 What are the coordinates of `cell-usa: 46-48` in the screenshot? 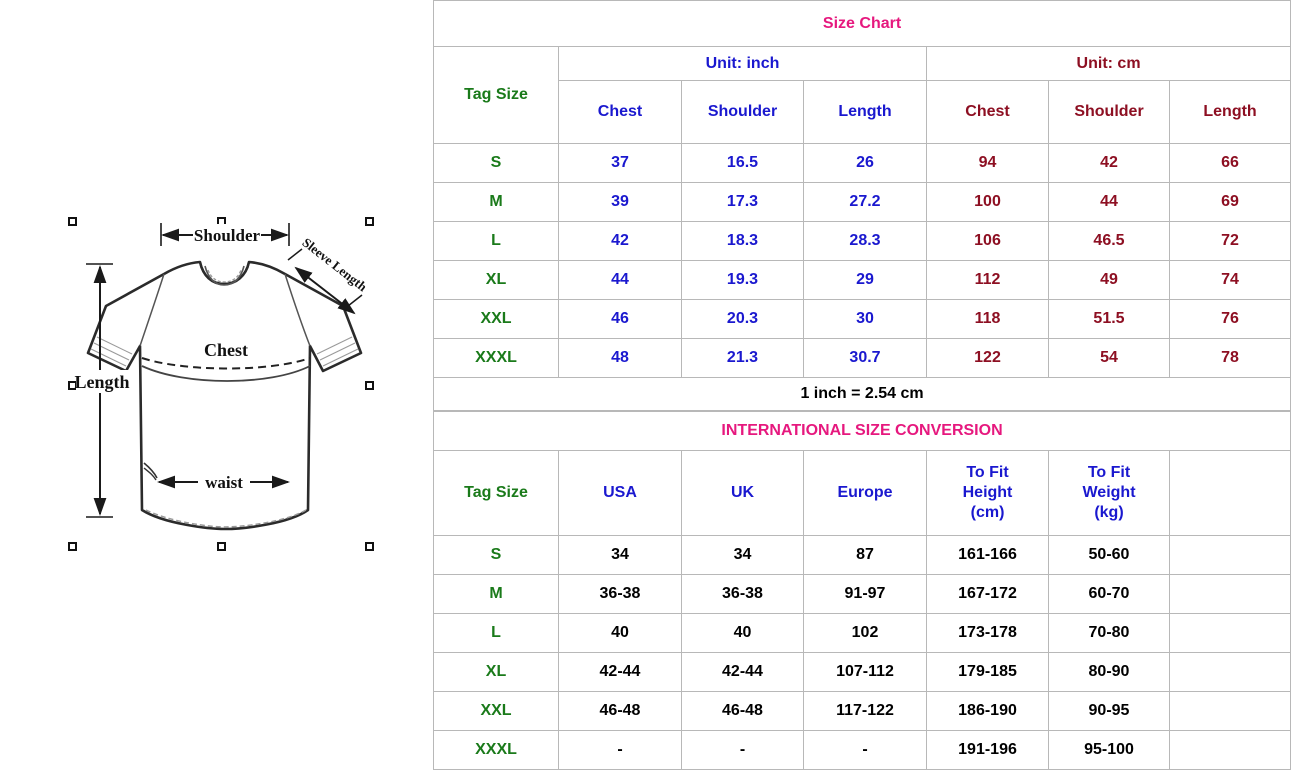 It's located at (620, 711).